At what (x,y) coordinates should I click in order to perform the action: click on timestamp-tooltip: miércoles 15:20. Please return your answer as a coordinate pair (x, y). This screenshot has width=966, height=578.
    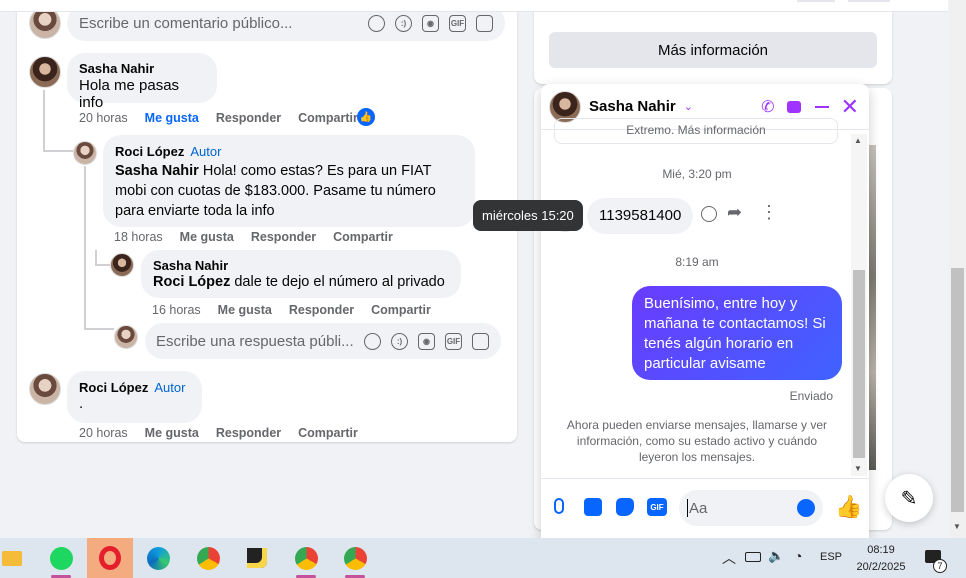
    Looking at the image, I should click on (528, 215).